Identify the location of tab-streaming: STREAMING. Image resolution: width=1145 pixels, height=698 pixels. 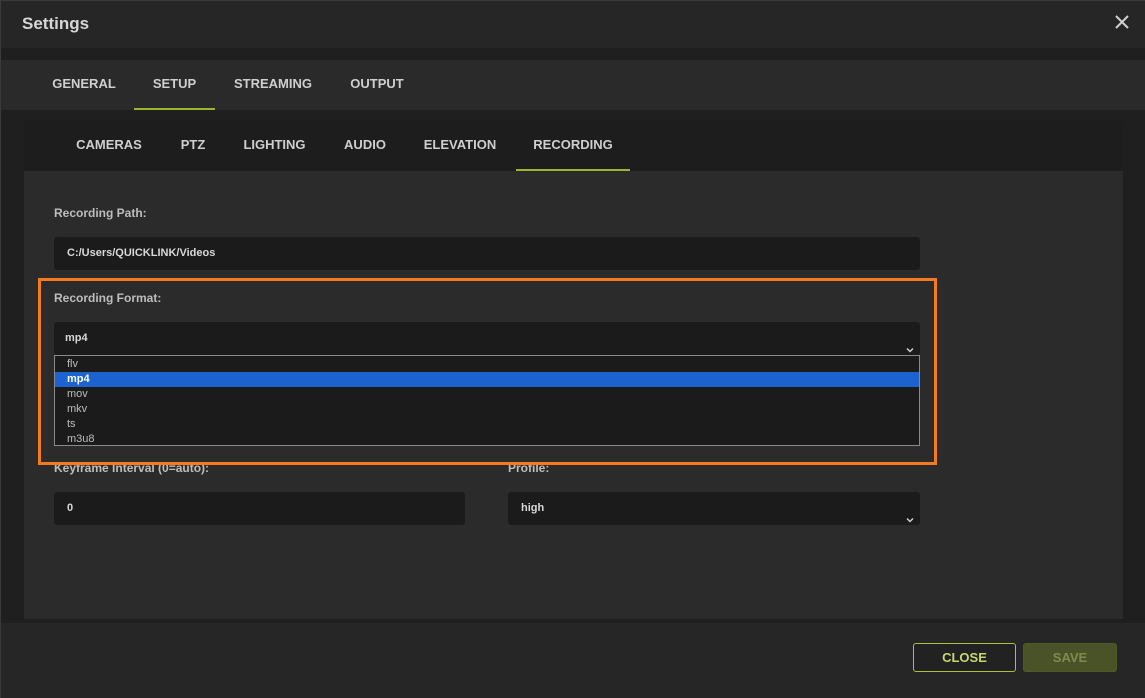
(273, 85).